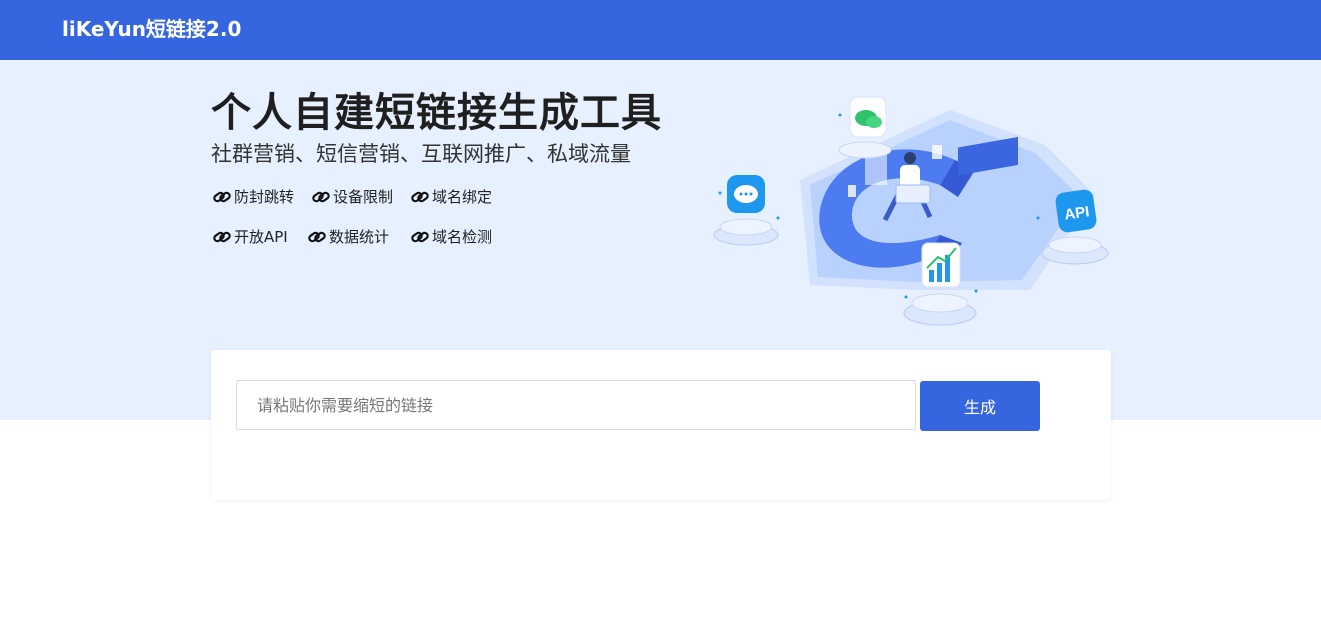 The width and height of the screenshot is (1321, 637). Describe the element at coordinates (462, 237) in the screenshot. I see `feature-label: 域名检测` at that location.